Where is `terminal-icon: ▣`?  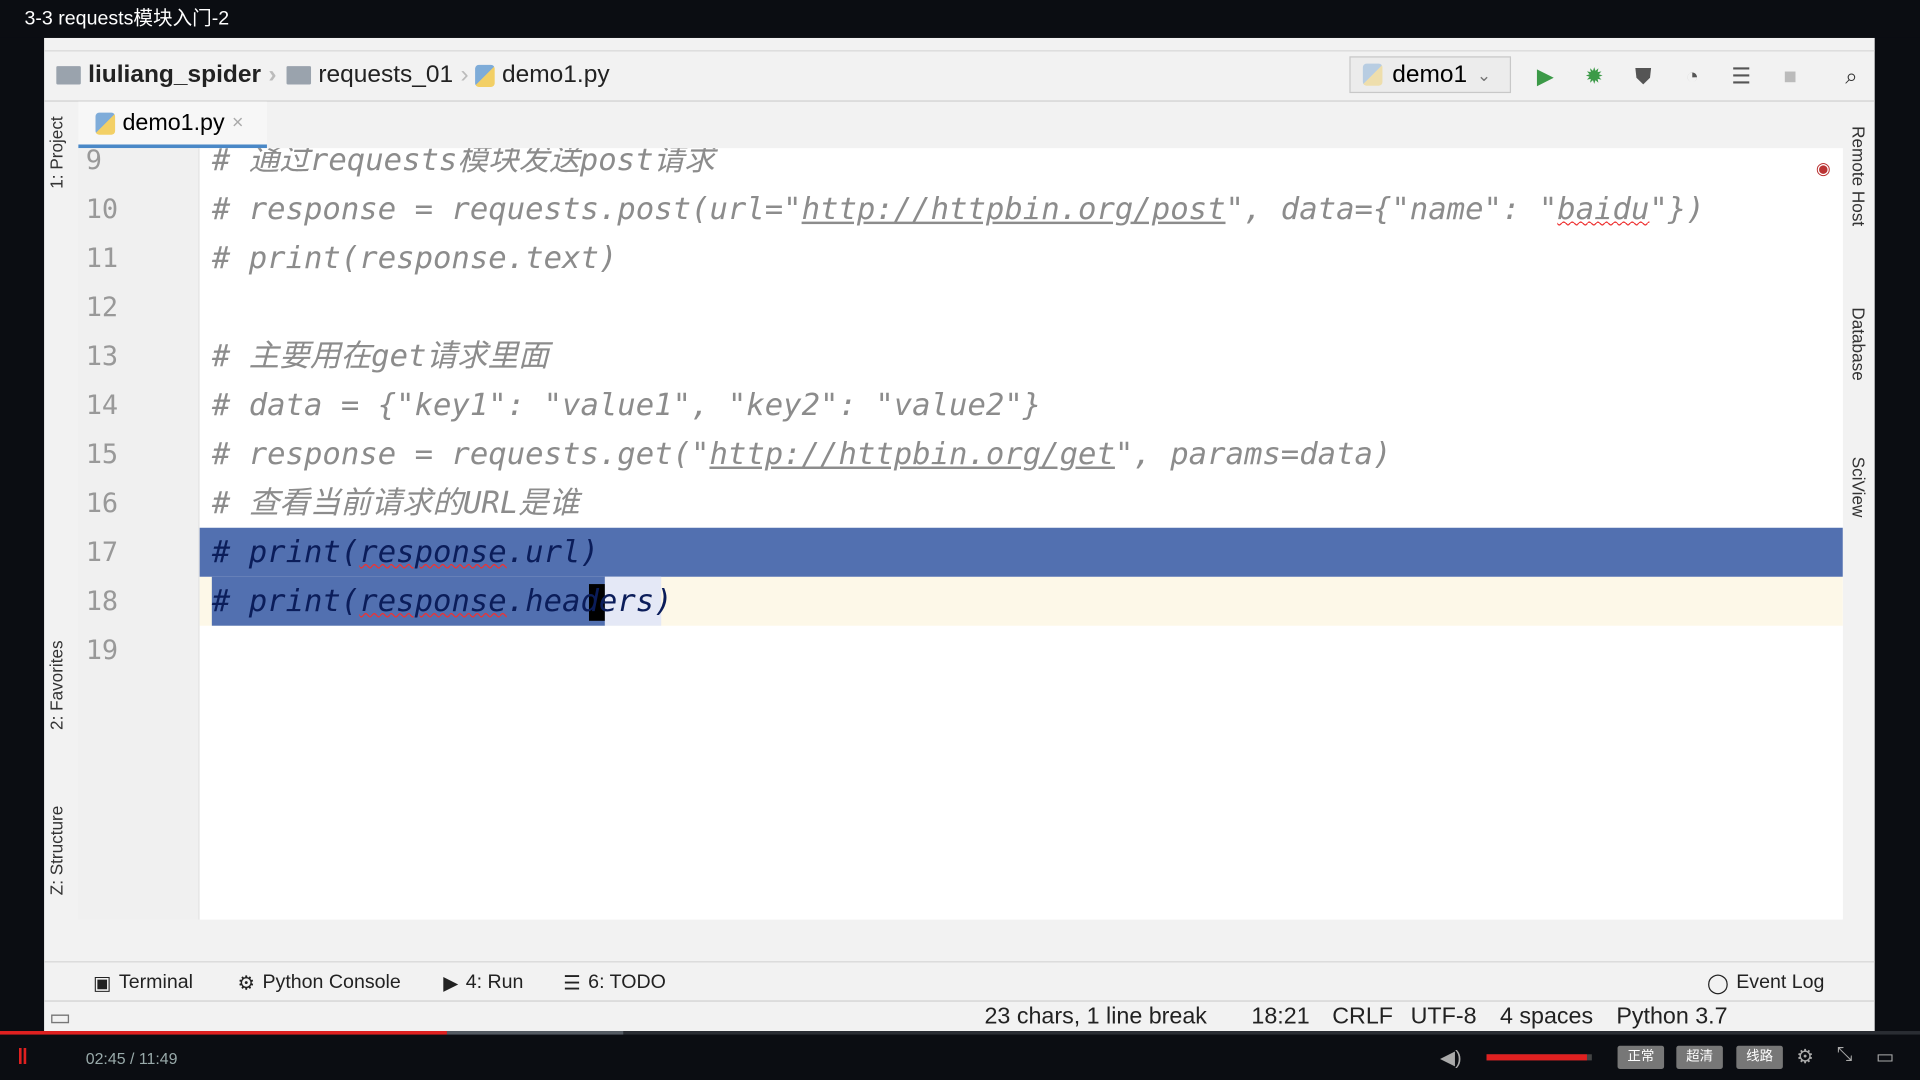
terminal-icon: ▣ is located at coordinates (102, 984).